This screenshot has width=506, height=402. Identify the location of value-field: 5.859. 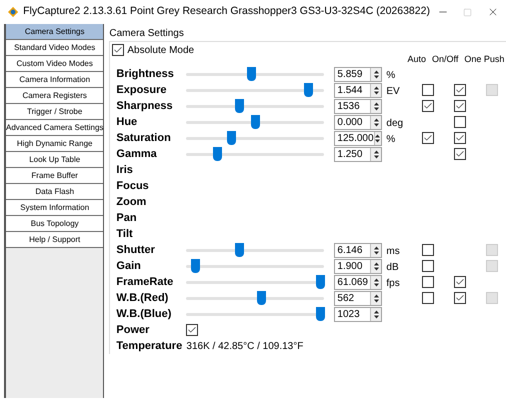
(358, 74).